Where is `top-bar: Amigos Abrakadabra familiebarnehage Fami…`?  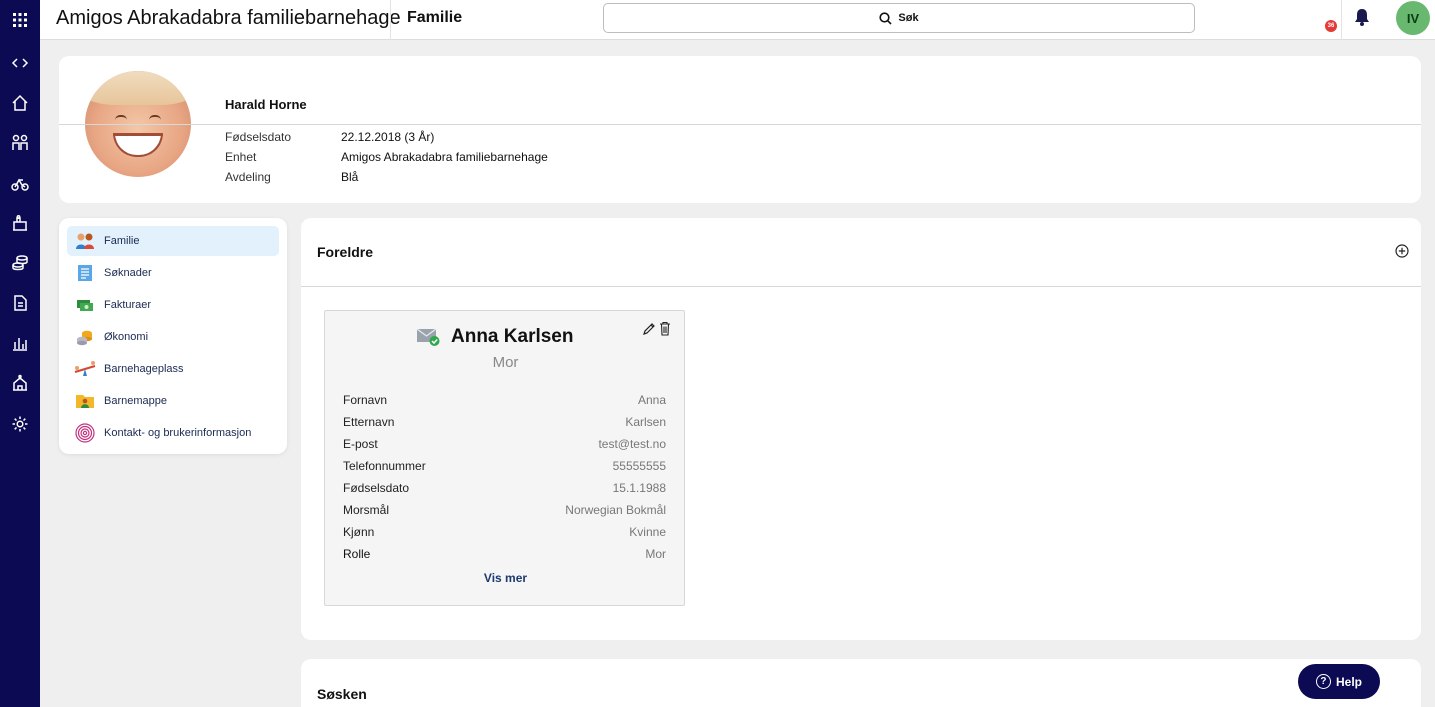 top-bar: Amigos Abrakadabra familiebarnehage Fami… is located at coordinates (737, 20).